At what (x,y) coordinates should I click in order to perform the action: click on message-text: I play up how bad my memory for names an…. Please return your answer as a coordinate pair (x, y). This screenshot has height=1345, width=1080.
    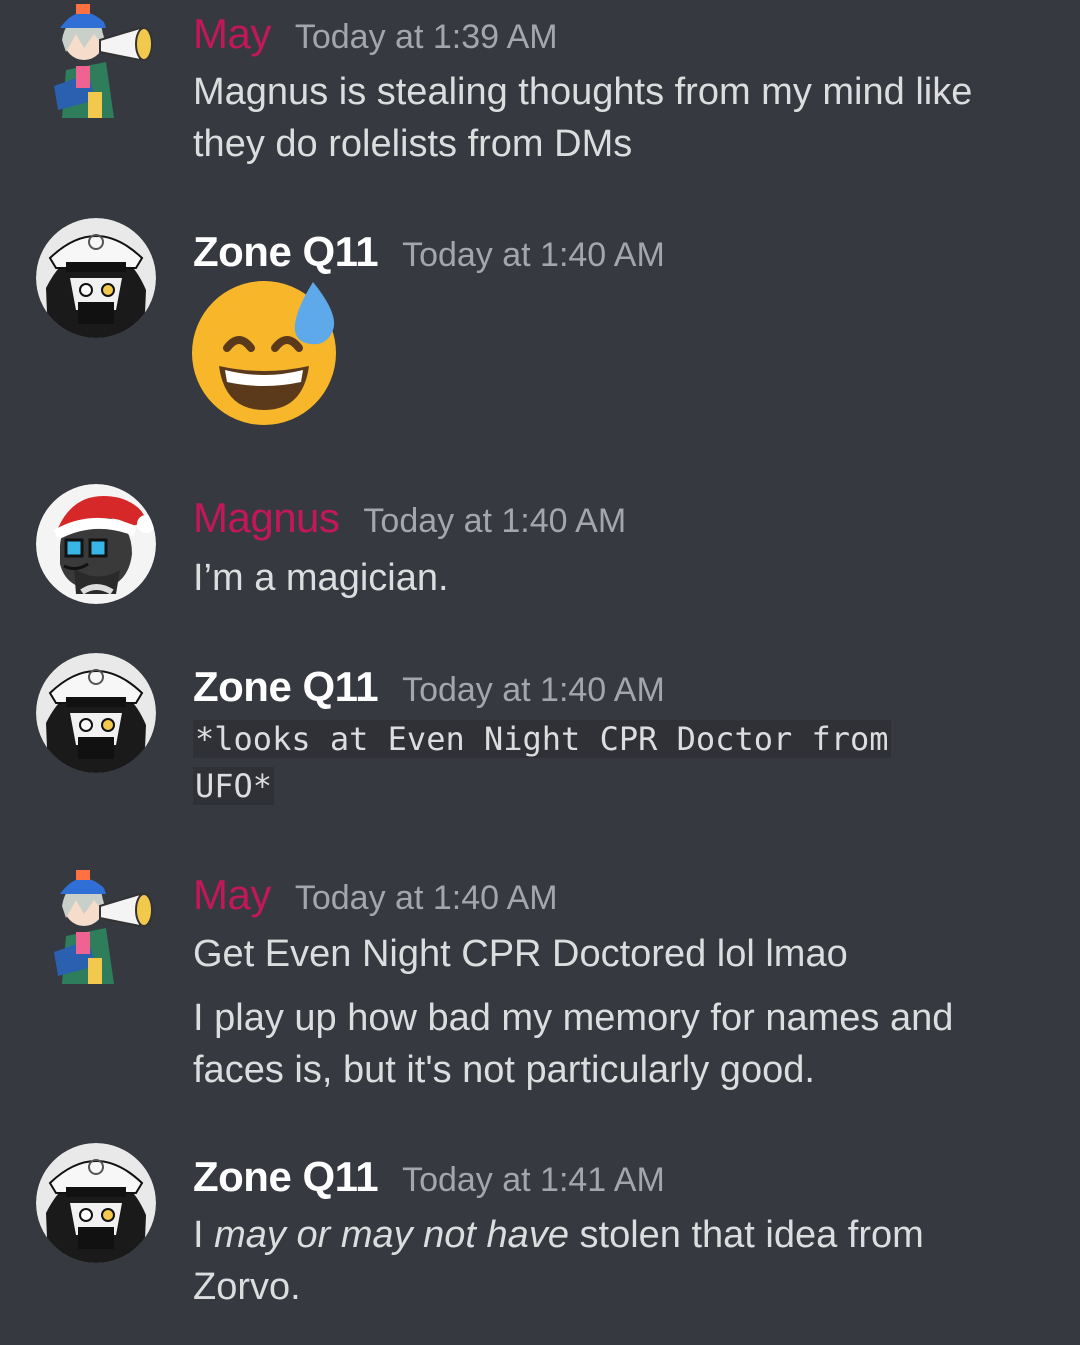
    Looking at the image, I should click on (573, 1044).